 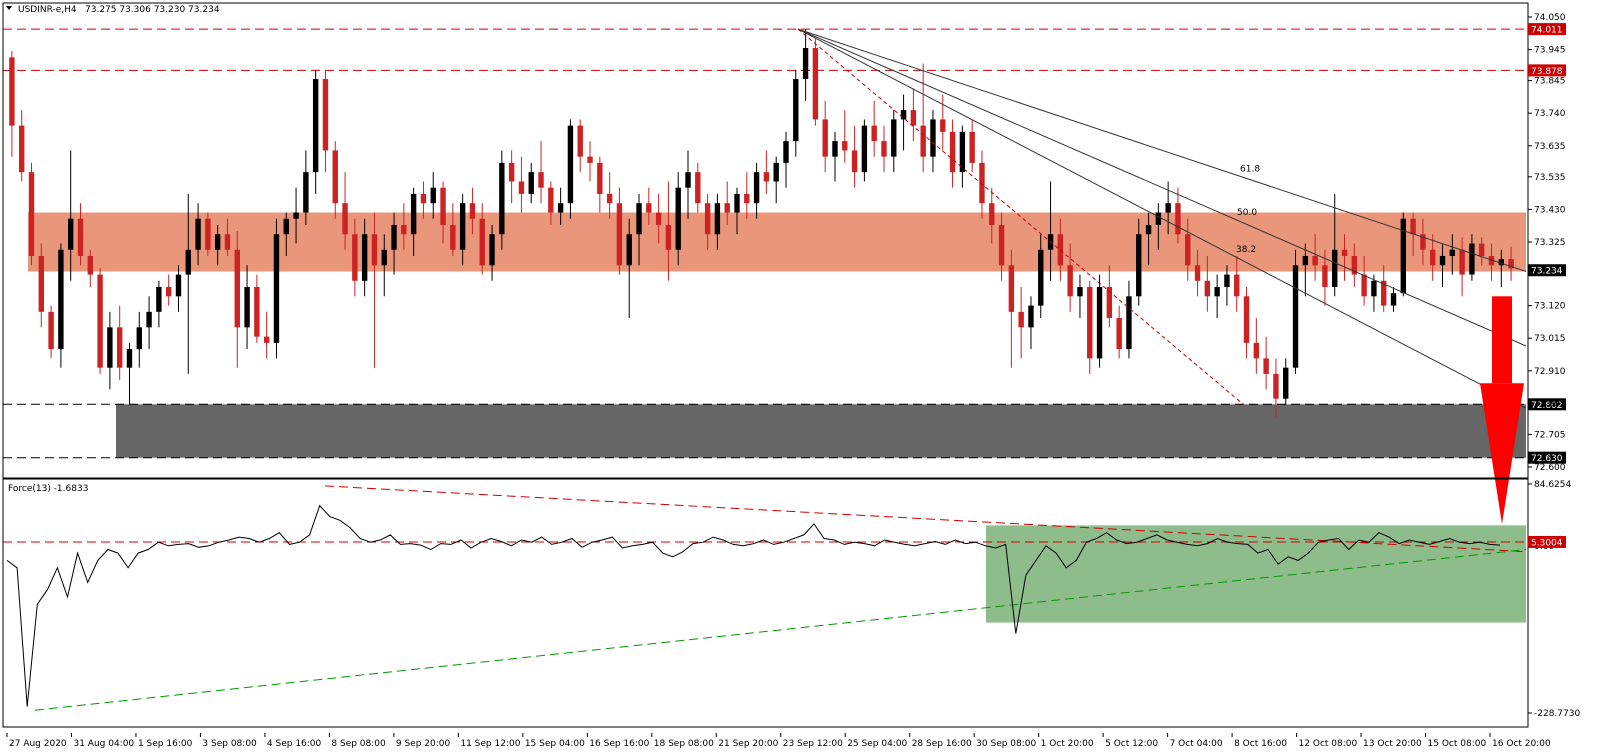 What do you see at coordinates (1246, 250) in the screenshot?
I see `fib-fan-label: 38.2` at bounding box center [1246, 250].